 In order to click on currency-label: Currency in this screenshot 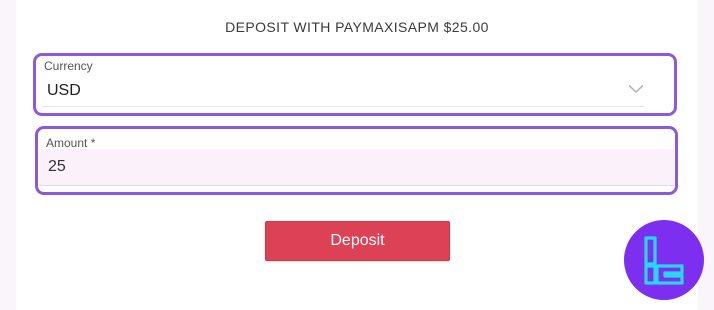, I will do `click(68, 66)`.